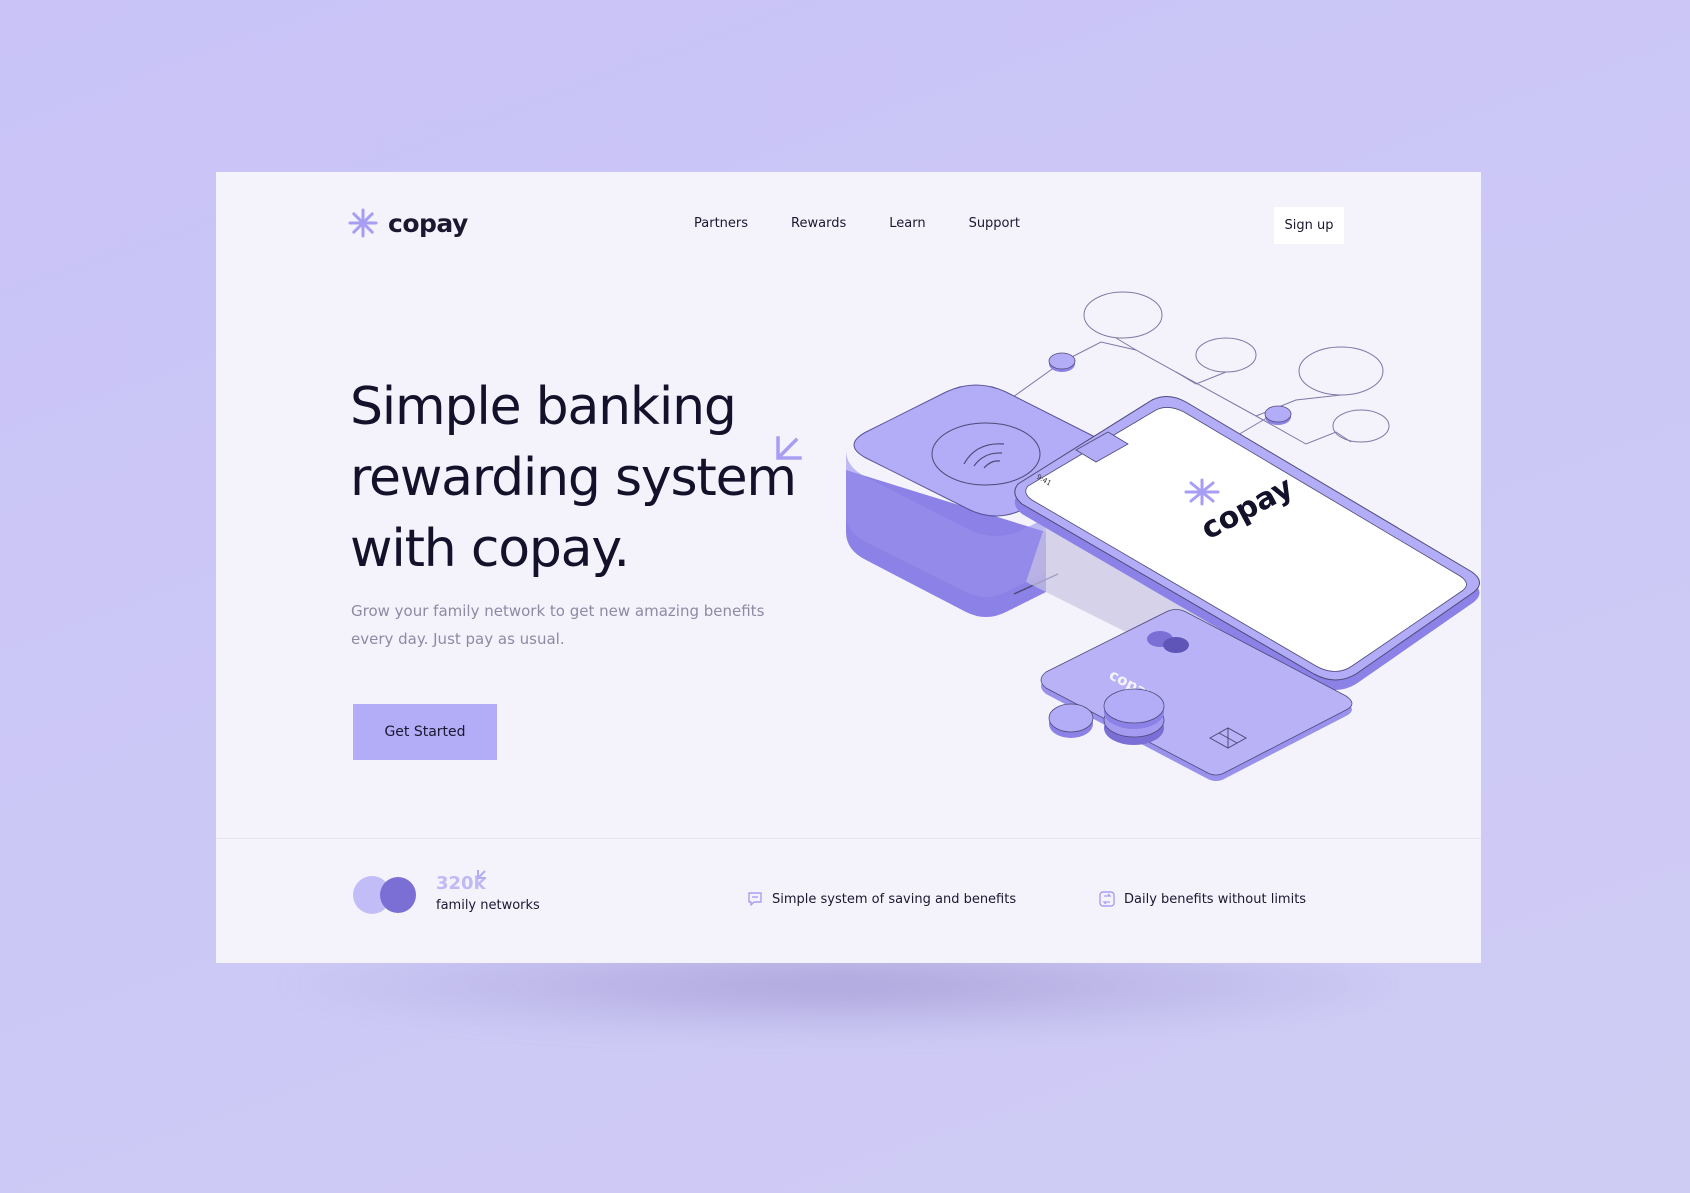  Describe the element at coordinates (425, 732) in the screenshot. I see `get-started-button: Get Started` at that location.